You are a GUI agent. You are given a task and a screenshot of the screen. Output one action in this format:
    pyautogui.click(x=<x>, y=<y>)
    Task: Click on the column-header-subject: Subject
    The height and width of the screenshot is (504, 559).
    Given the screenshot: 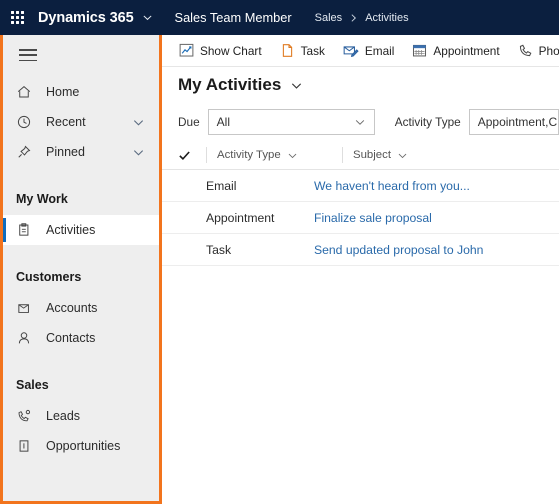 What is the action you would take?
    pyautogui.click(x=450, y=155)
    